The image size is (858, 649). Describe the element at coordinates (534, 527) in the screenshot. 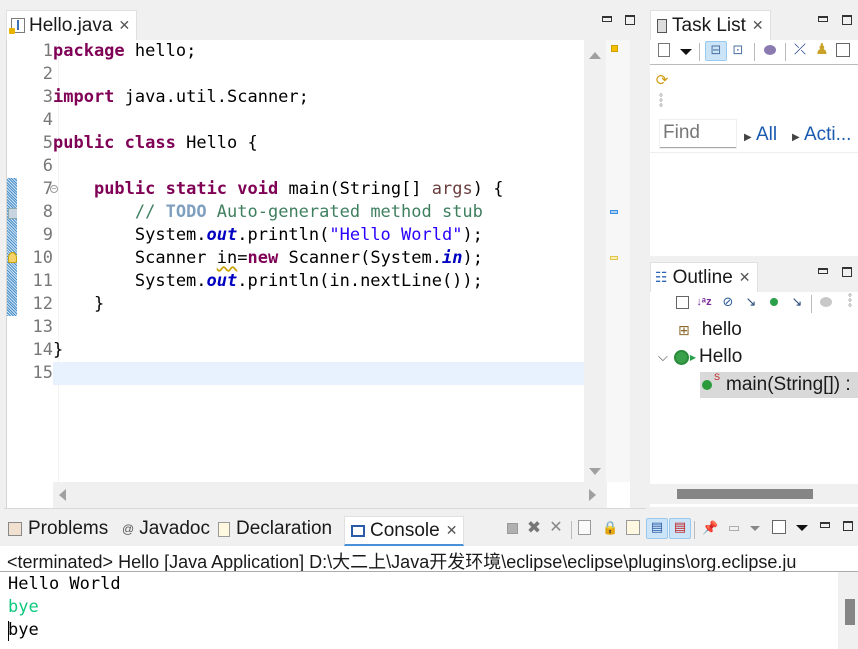

I see `remove-launch-icon: ✖` at that location.